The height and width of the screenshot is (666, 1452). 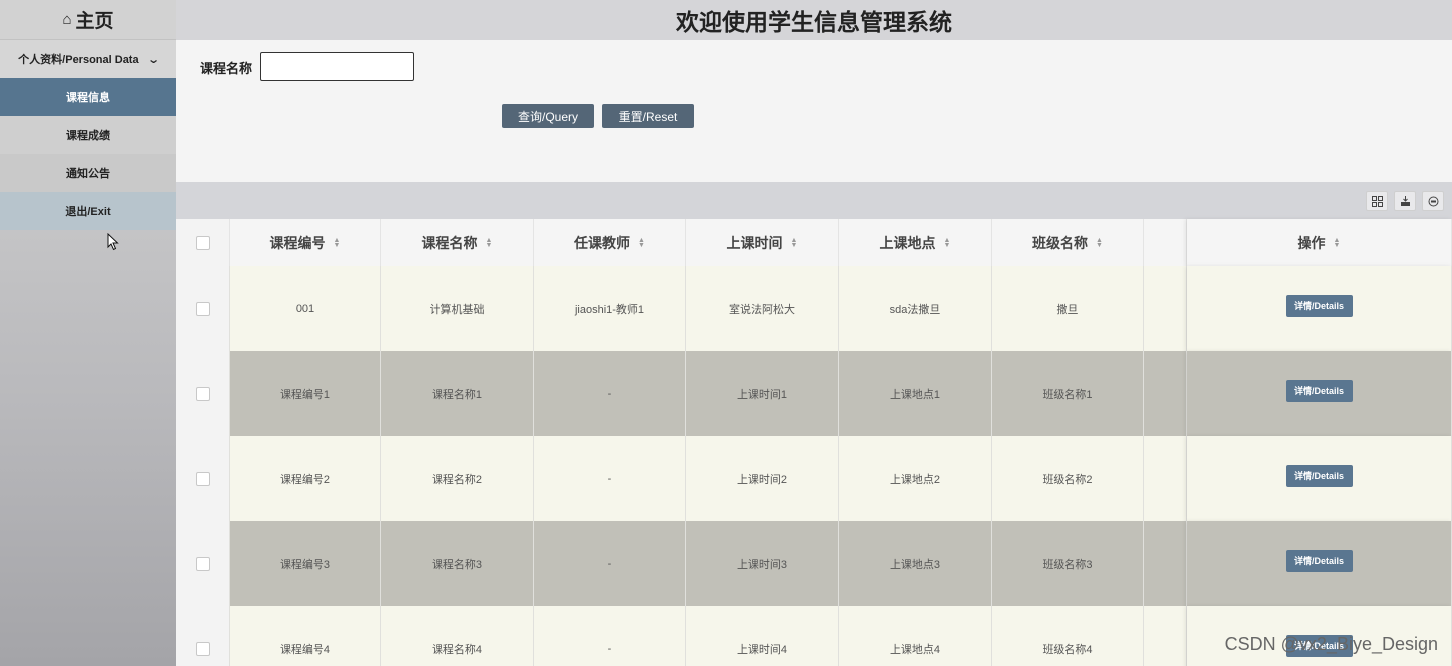 I want to click on chevron-down-icon: ⌄, so click(x=153, y=59).